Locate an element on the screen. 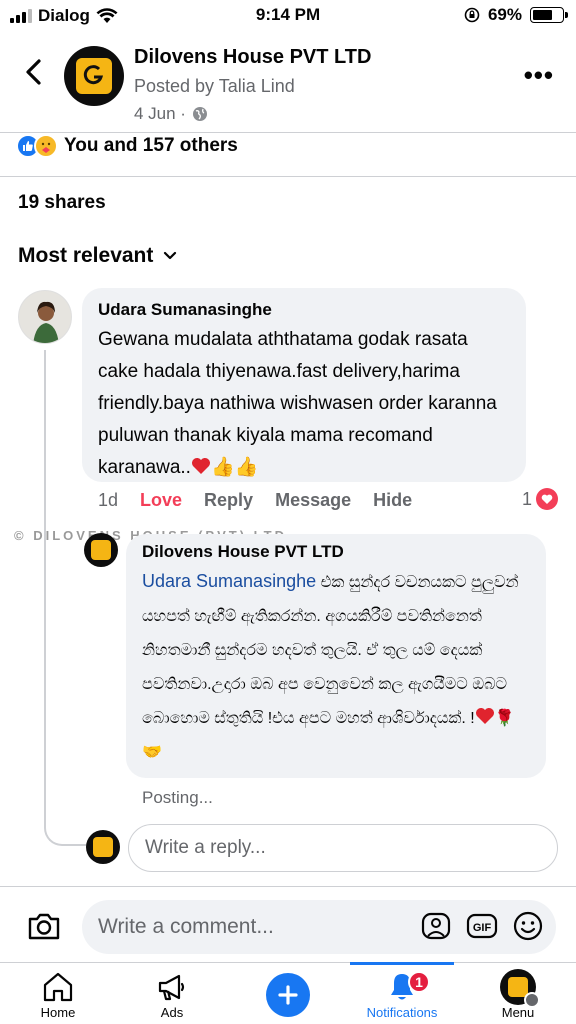 The width and height of the screenshot is (576, 1024). page-name: Dilovens House PVT LTD is located at coordinates (252, 57).